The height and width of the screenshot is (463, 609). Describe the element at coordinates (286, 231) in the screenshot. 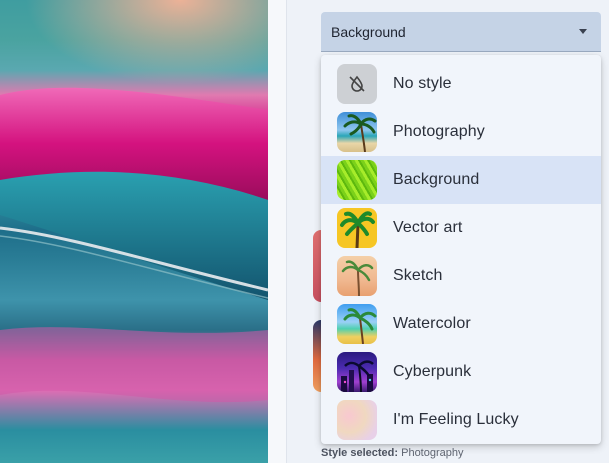

I see `panel-divider` at that location.